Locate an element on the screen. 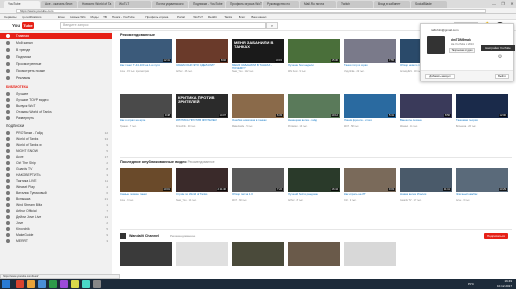 The height and width of the screenshot is (289, 516). video-thumbnail: 7:22 is located at coordinates (258, 180).